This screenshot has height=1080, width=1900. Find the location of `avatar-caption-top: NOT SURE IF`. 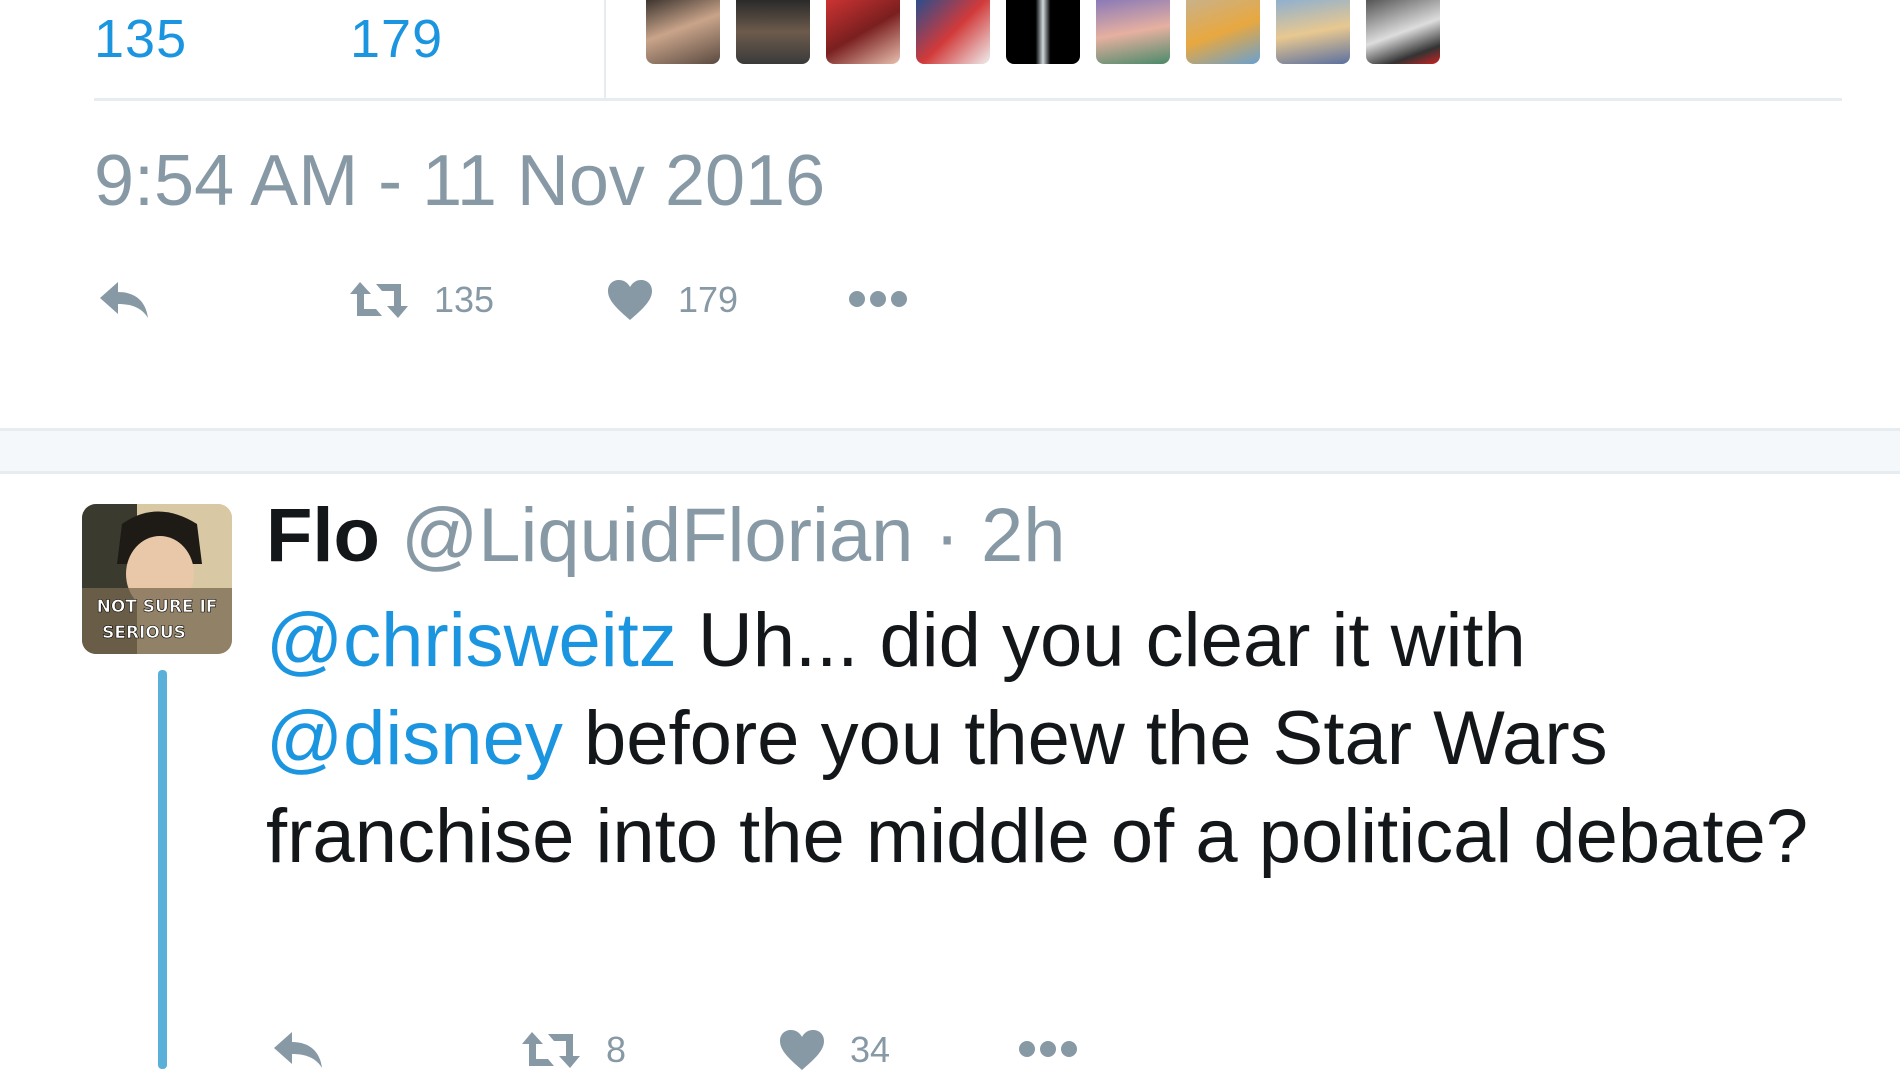

avatar-caption-top: NOT SURE IF is located at coordinates (157, 607).